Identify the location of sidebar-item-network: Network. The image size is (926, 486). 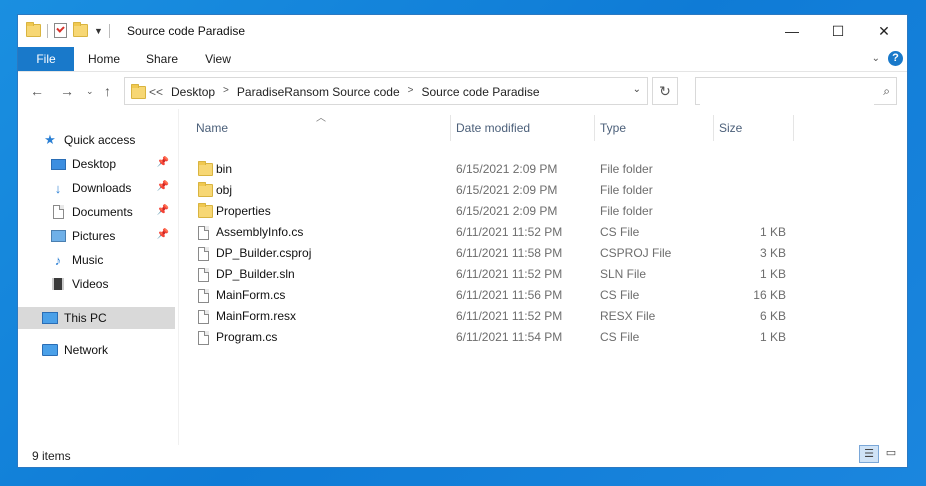
(96, 350).